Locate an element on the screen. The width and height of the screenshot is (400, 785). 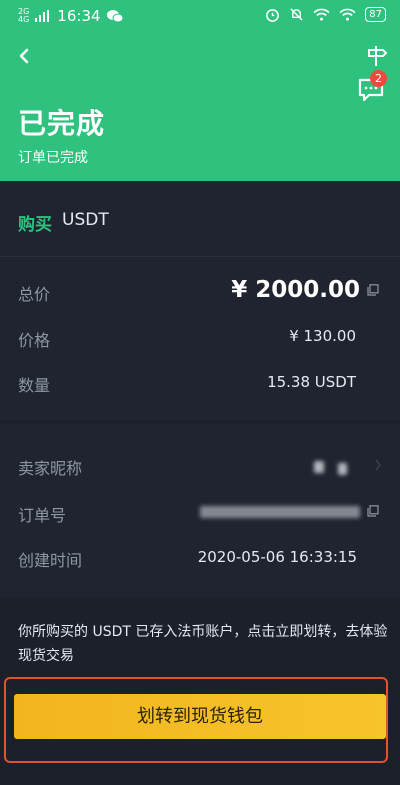
copy-icon is located at coordinates (373, 290).